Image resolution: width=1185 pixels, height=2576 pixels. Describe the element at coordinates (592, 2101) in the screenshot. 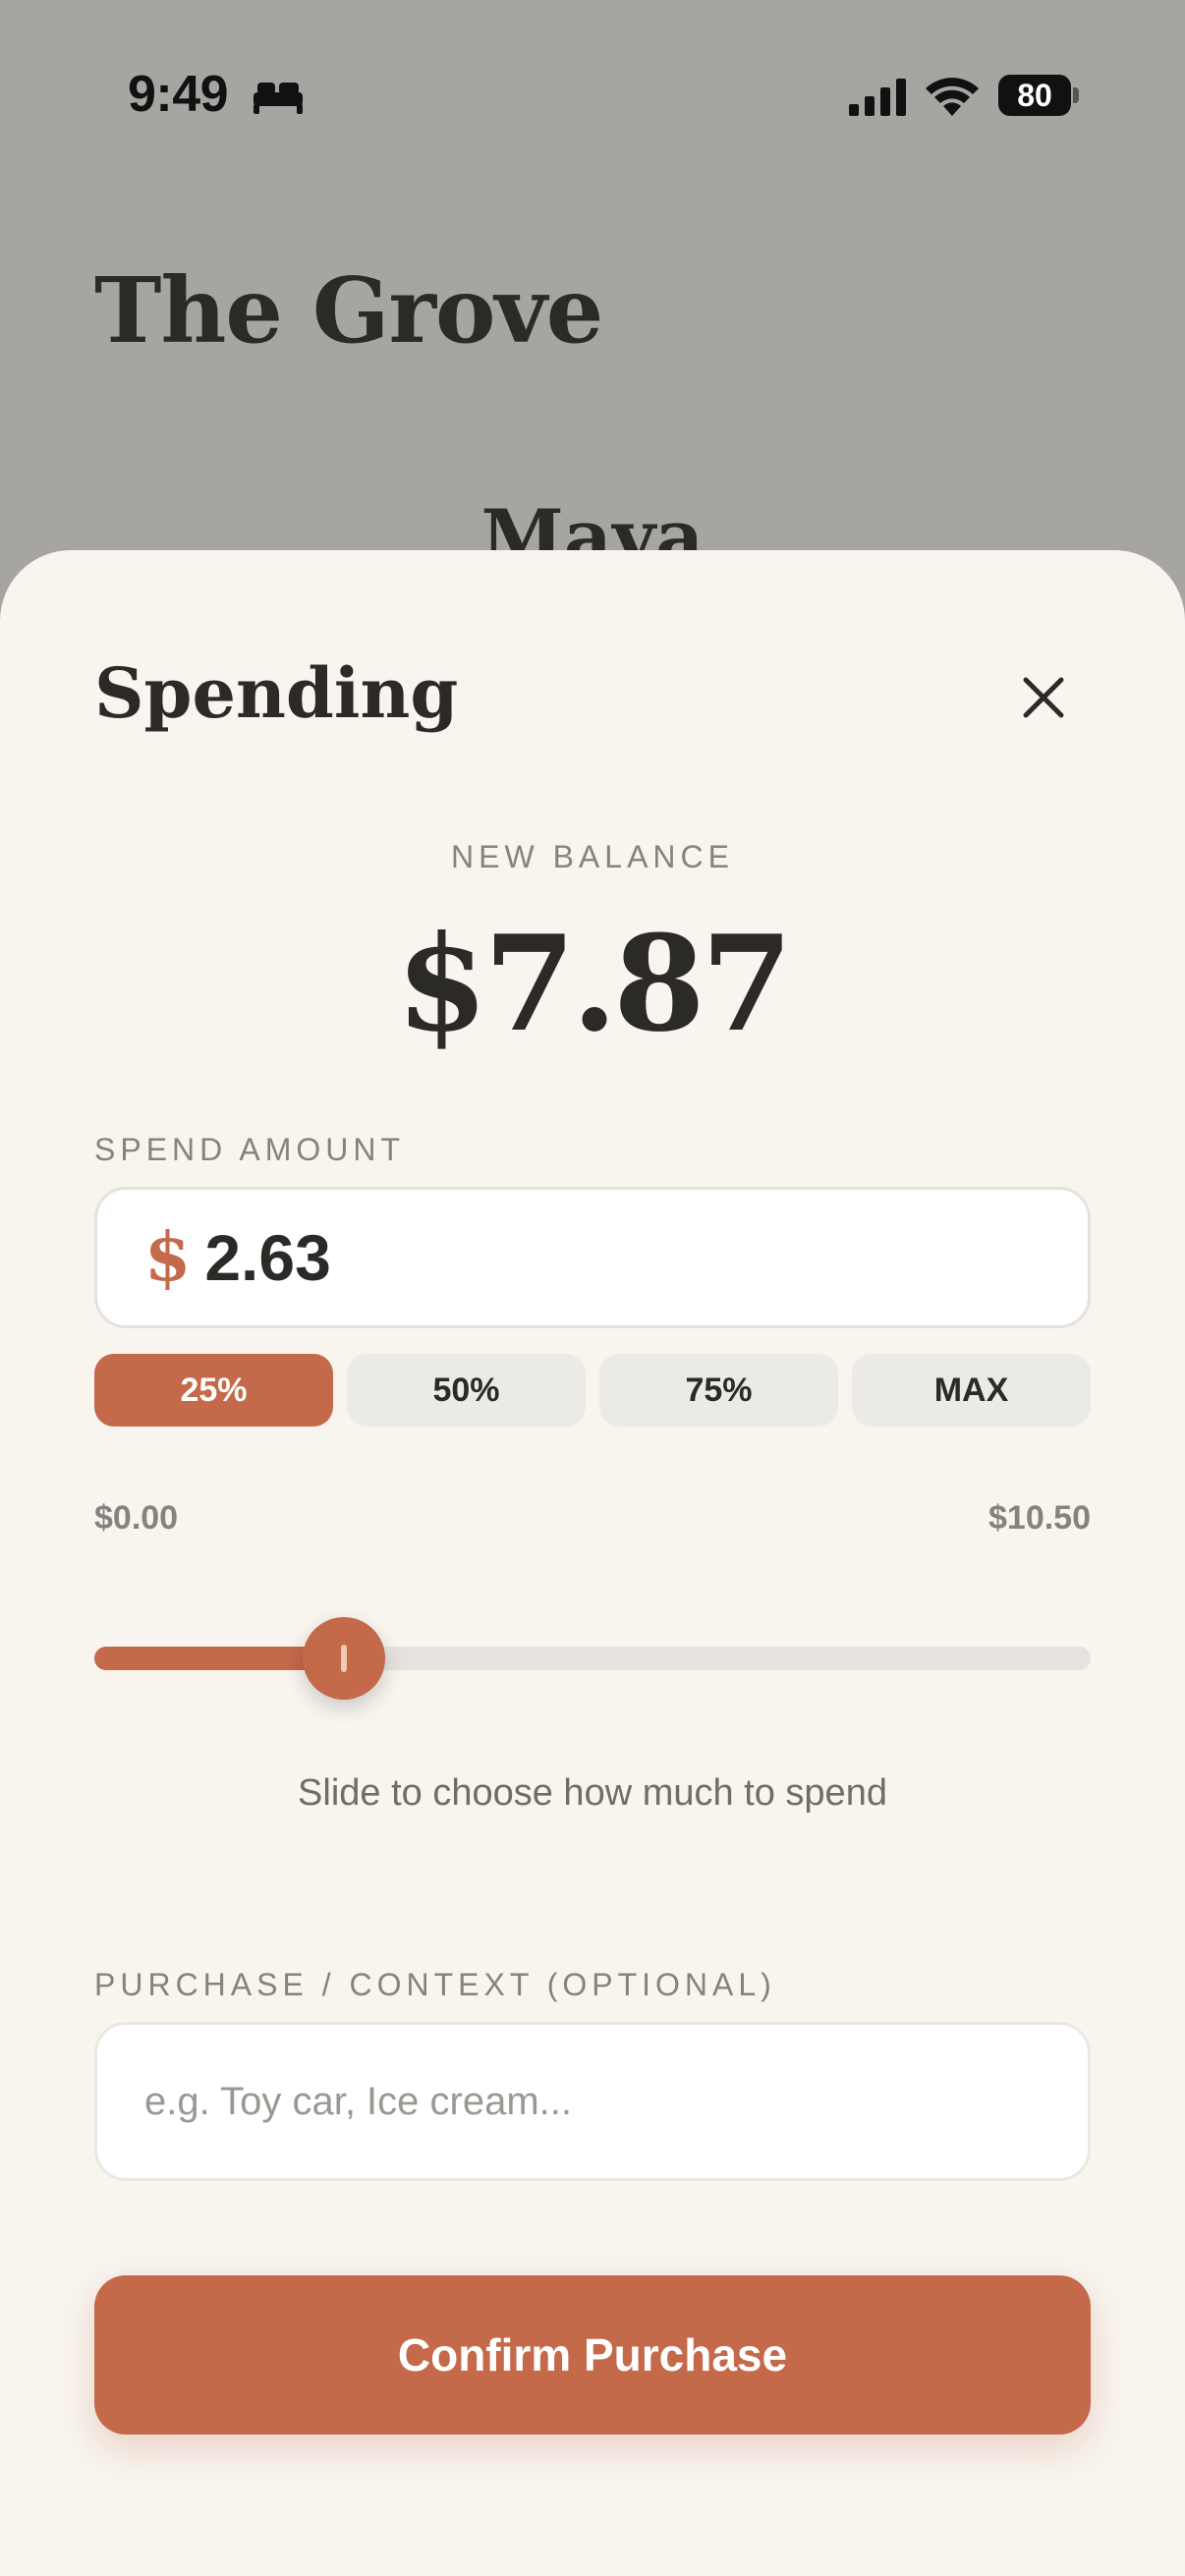

I see `context-input` at that location.